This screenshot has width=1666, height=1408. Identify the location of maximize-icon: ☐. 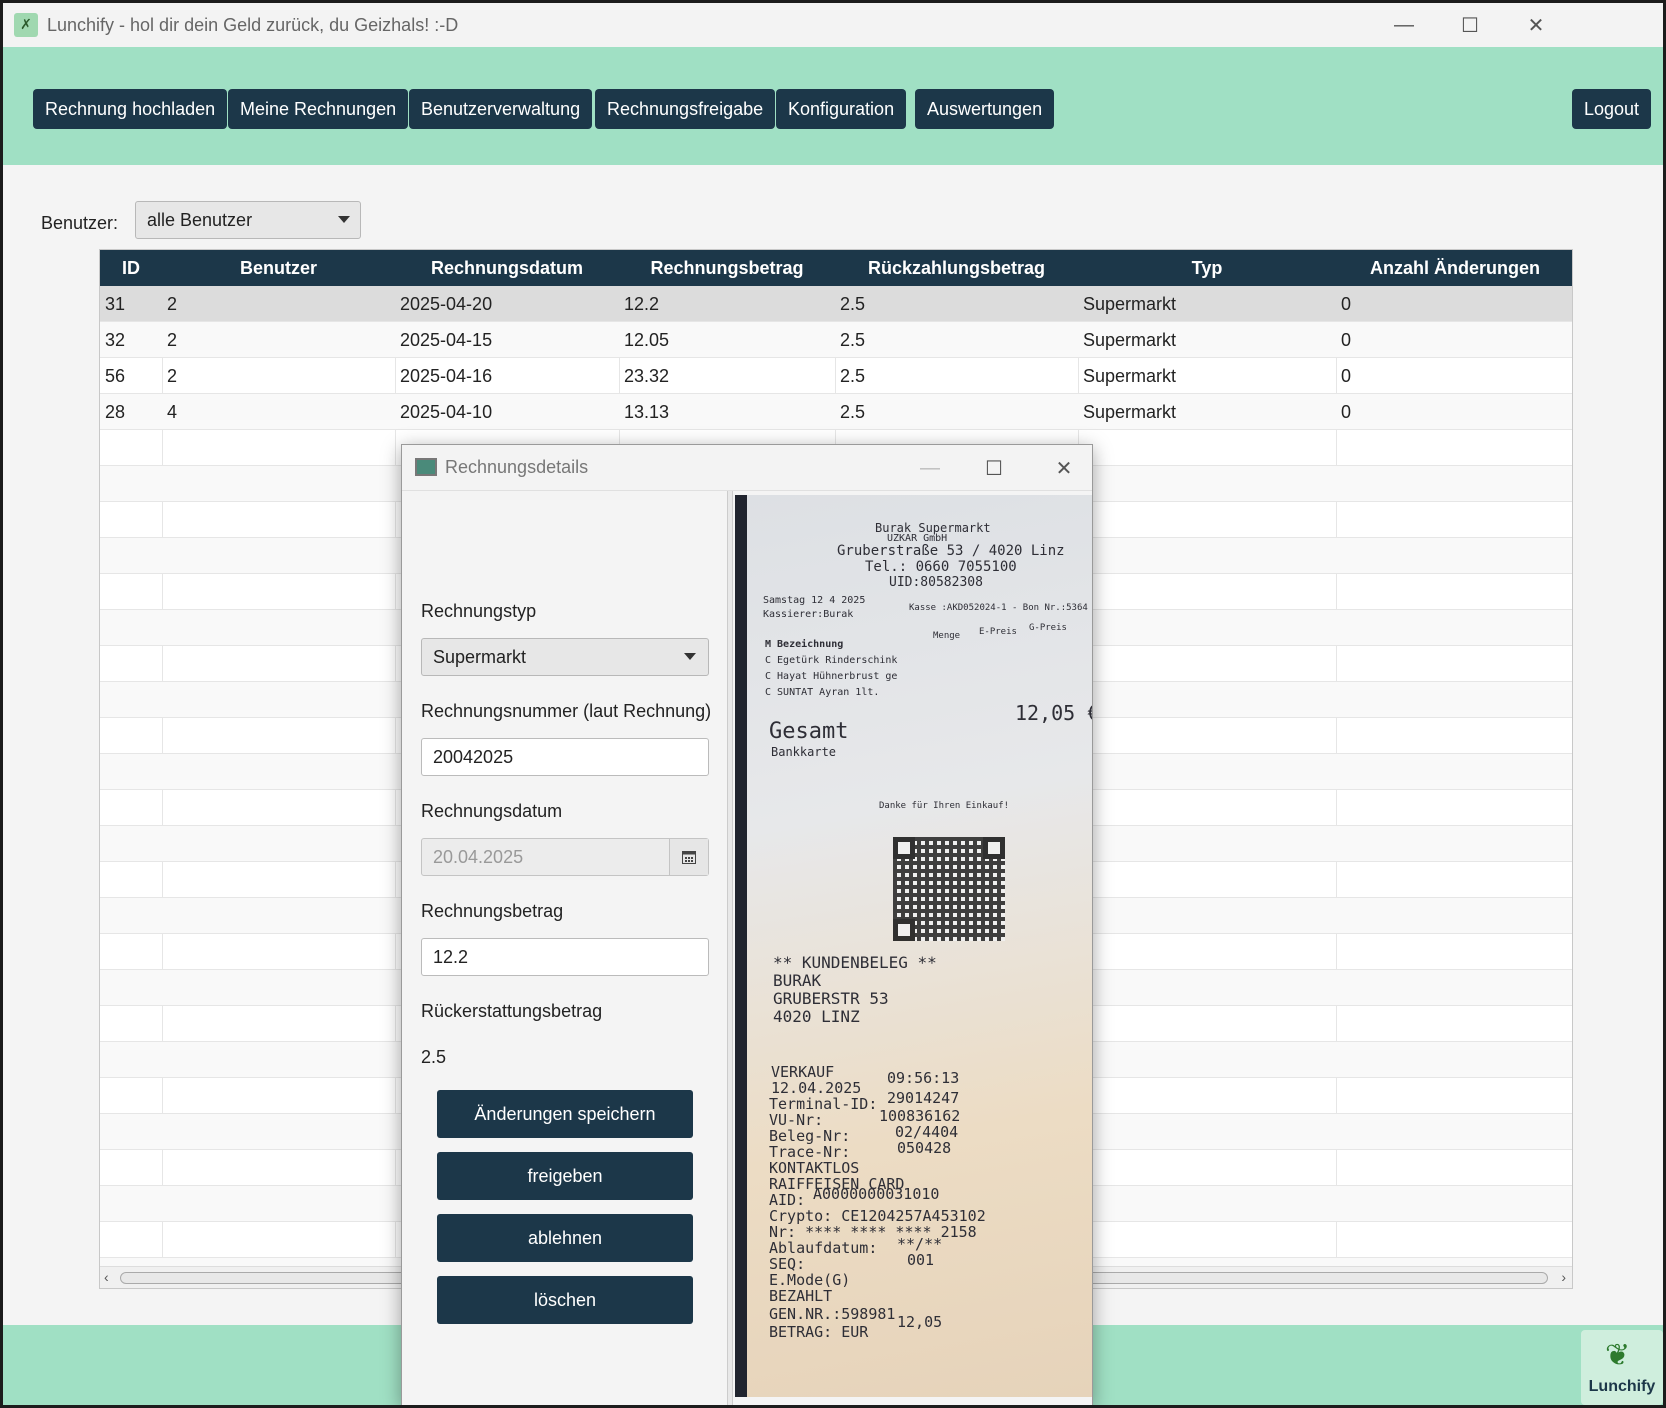
(1470, 25).